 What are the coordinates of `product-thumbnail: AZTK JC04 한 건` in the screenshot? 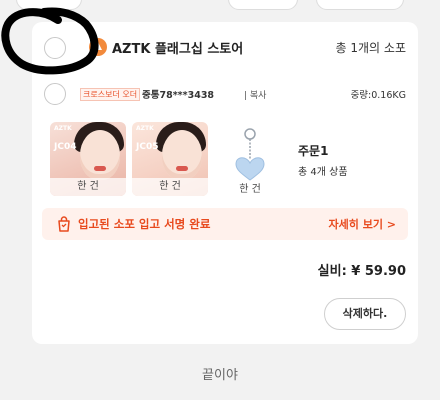 It's located at (88, 159).